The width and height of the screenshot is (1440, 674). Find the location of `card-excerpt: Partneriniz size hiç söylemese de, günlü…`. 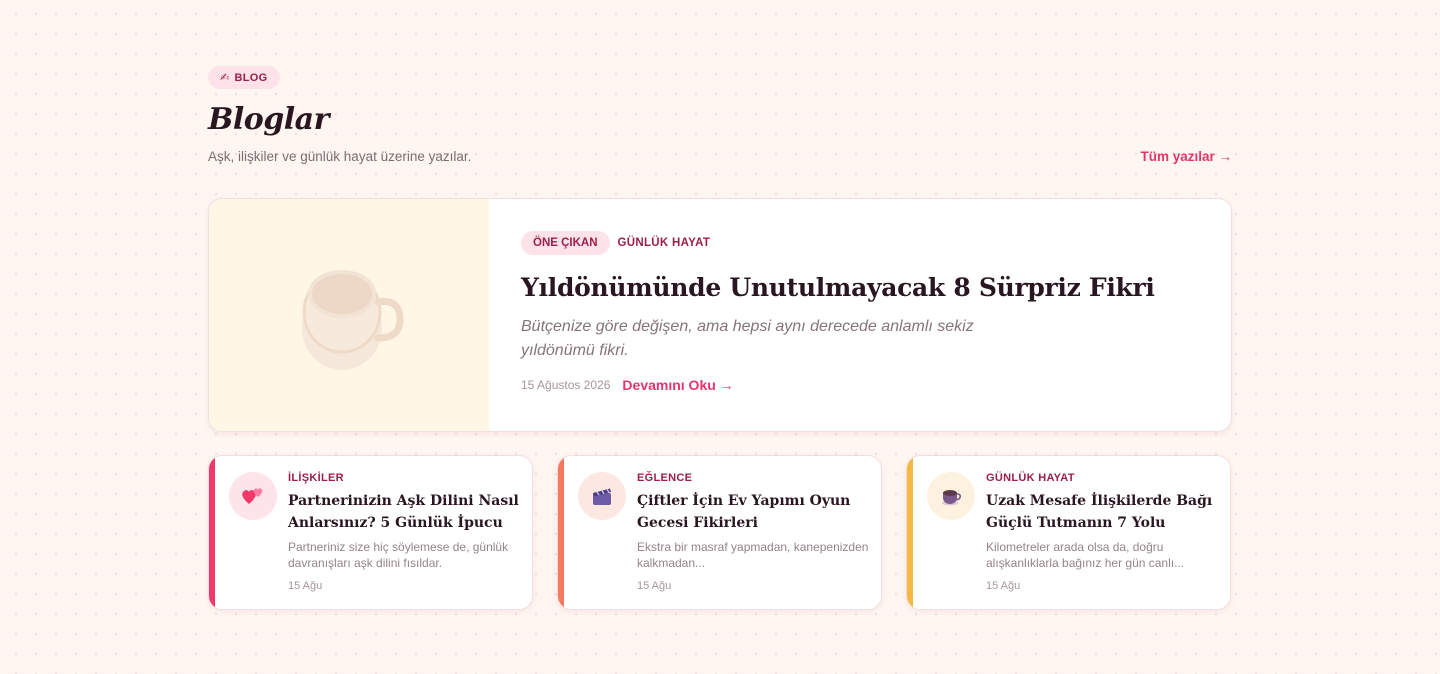

card-excerpt: Partneriniz size hiç söylemese de, günlü… is located at coordinates (398, 555).